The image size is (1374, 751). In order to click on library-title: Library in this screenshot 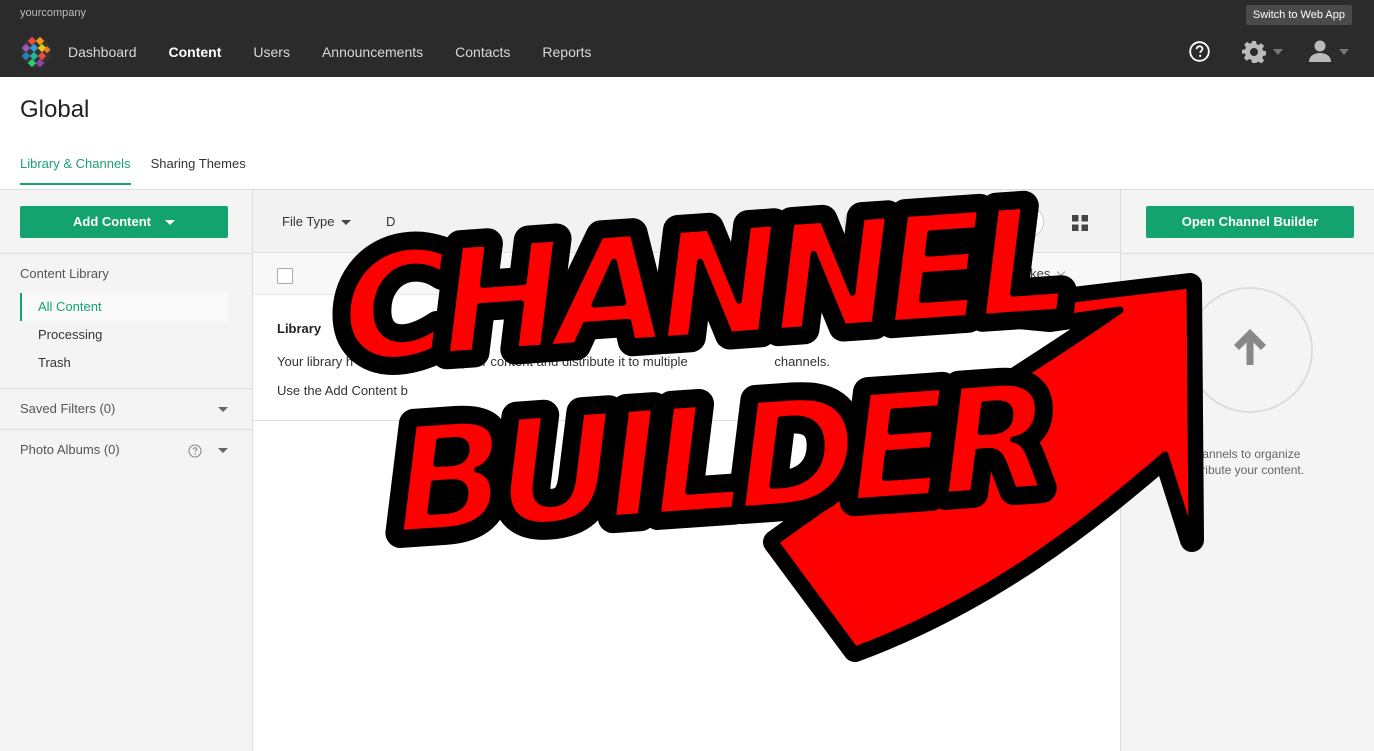, I will do `click(299, 328)`.